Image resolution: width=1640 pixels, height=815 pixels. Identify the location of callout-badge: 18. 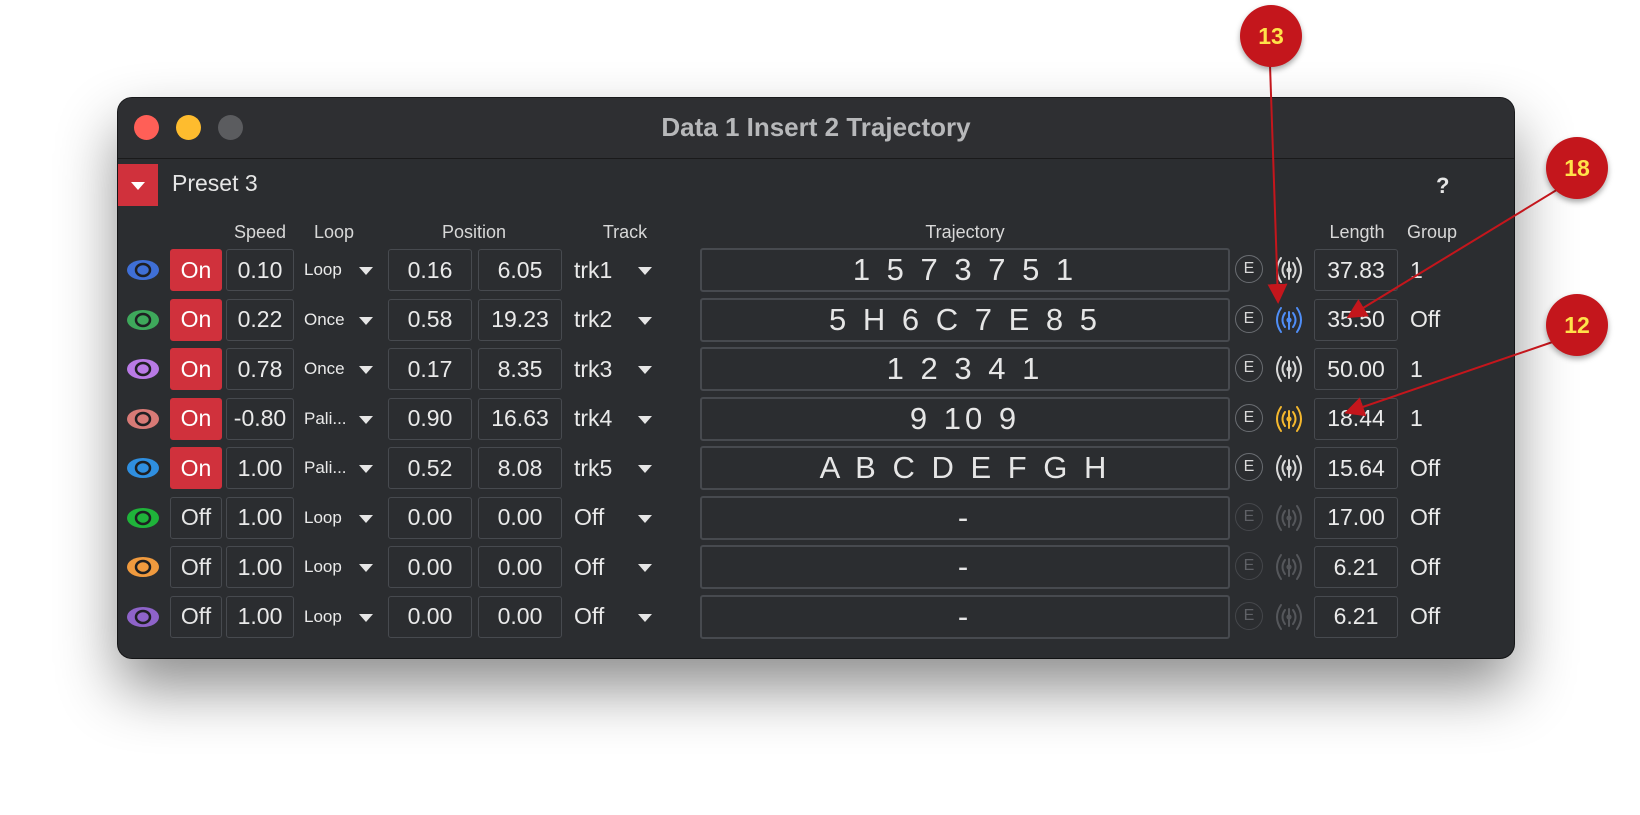
(1577, 168).